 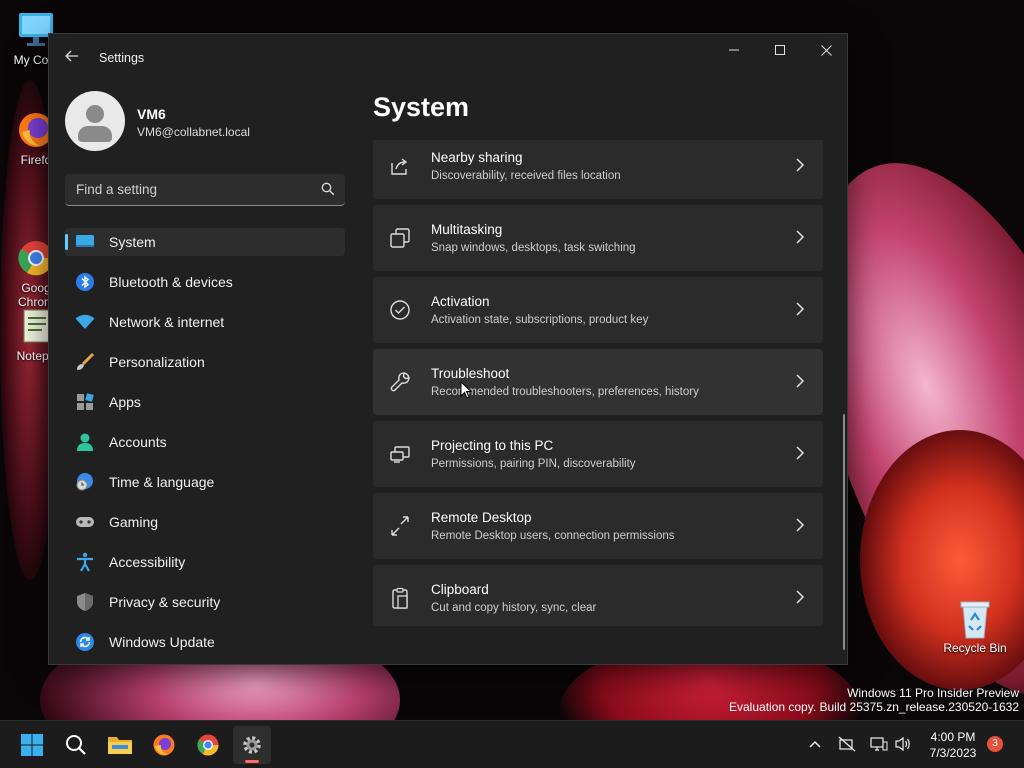 I want to click on scrollbar, so click(x=844, y=532).